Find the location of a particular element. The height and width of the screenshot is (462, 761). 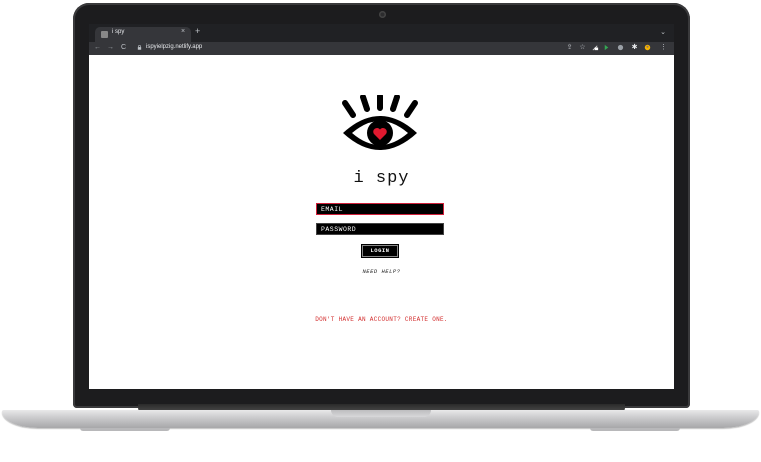

back-icon: ← is located at coordinates (97, 48).